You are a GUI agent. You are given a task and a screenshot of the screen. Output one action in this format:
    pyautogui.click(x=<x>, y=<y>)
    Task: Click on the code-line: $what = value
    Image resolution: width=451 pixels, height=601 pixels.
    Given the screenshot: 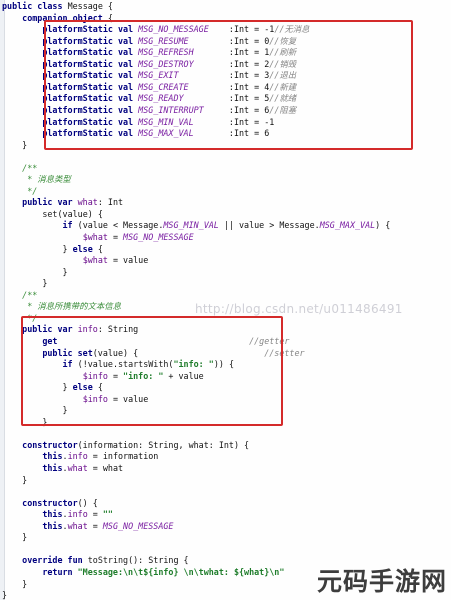 What is the action you would take?
    pyautogui.click(x=75, y=260)
    